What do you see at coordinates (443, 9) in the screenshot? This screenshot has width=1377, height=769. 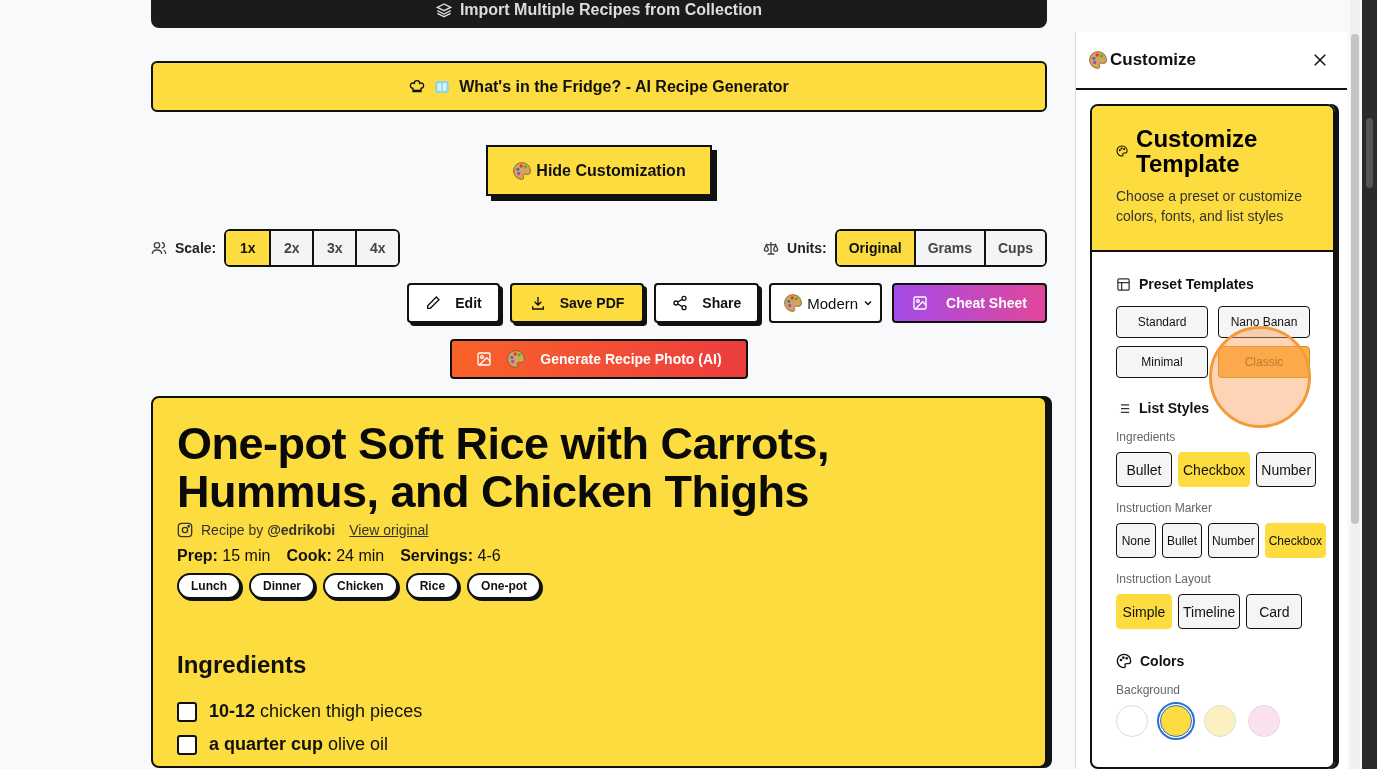 I see `layers-icon` at bounding box center [443, 9].